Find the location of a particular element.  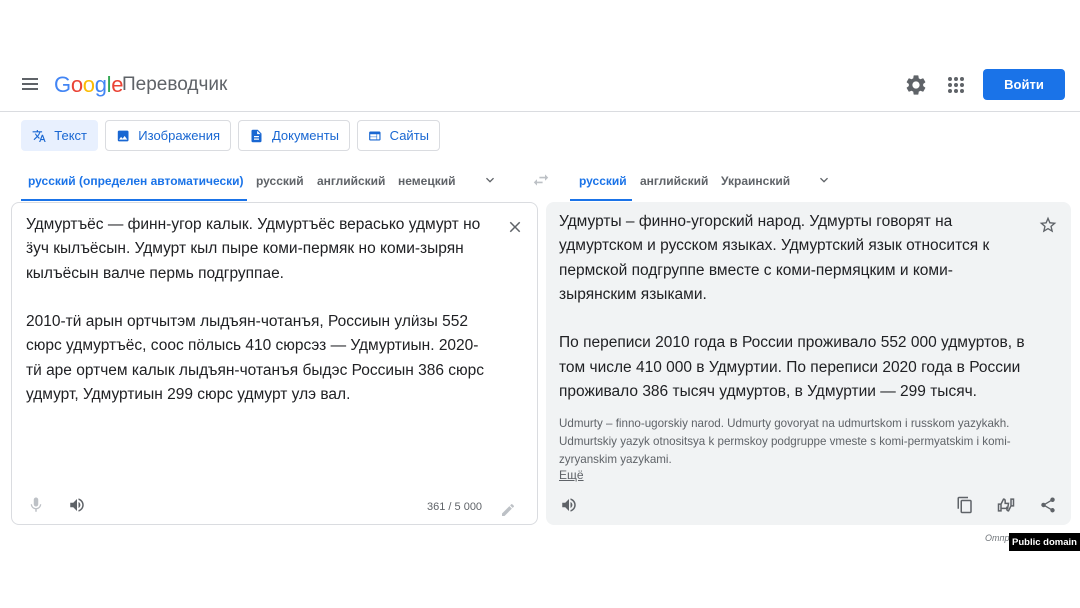

tab-websites: Сайты is located at coordinates (398, 135).